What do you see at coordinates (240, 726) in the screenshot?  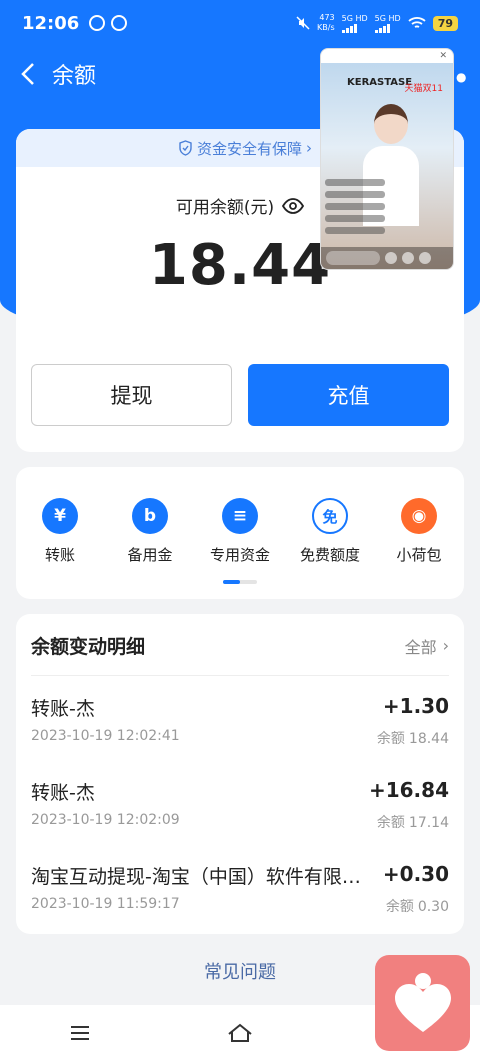 I see `transaction-row: 转账-杰 +1.30 2023-10-19 12:02:41 余额 18.44` at bounding box center [240, 726].